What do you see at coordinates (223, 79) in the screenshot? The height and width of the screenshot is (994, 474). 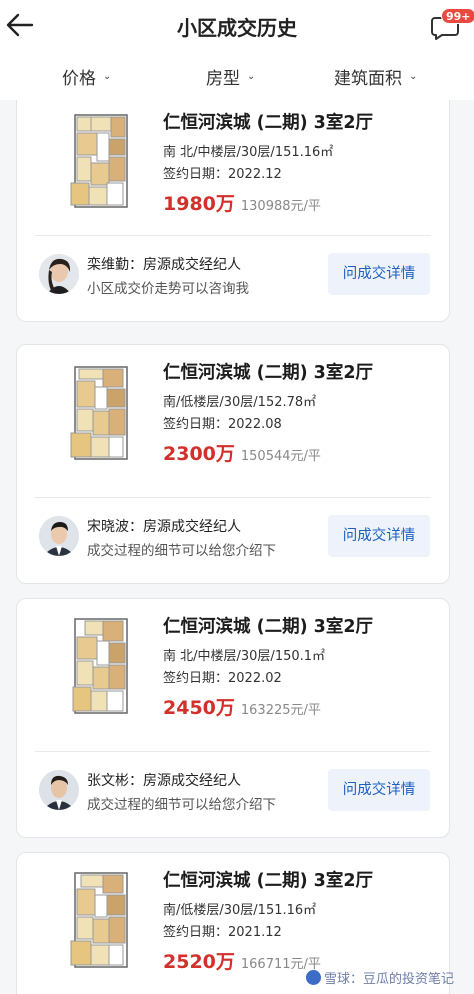 I see `filter-label: 房型` at bounding box center [223, 79].